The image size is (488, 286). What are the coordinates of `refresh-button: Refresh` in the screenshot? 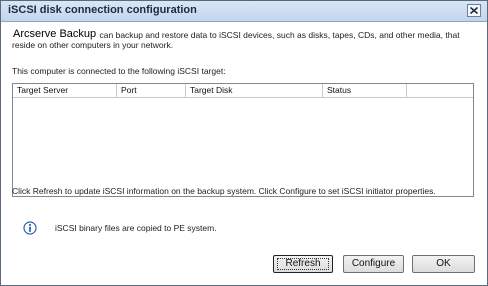 It's located at (303, 264).